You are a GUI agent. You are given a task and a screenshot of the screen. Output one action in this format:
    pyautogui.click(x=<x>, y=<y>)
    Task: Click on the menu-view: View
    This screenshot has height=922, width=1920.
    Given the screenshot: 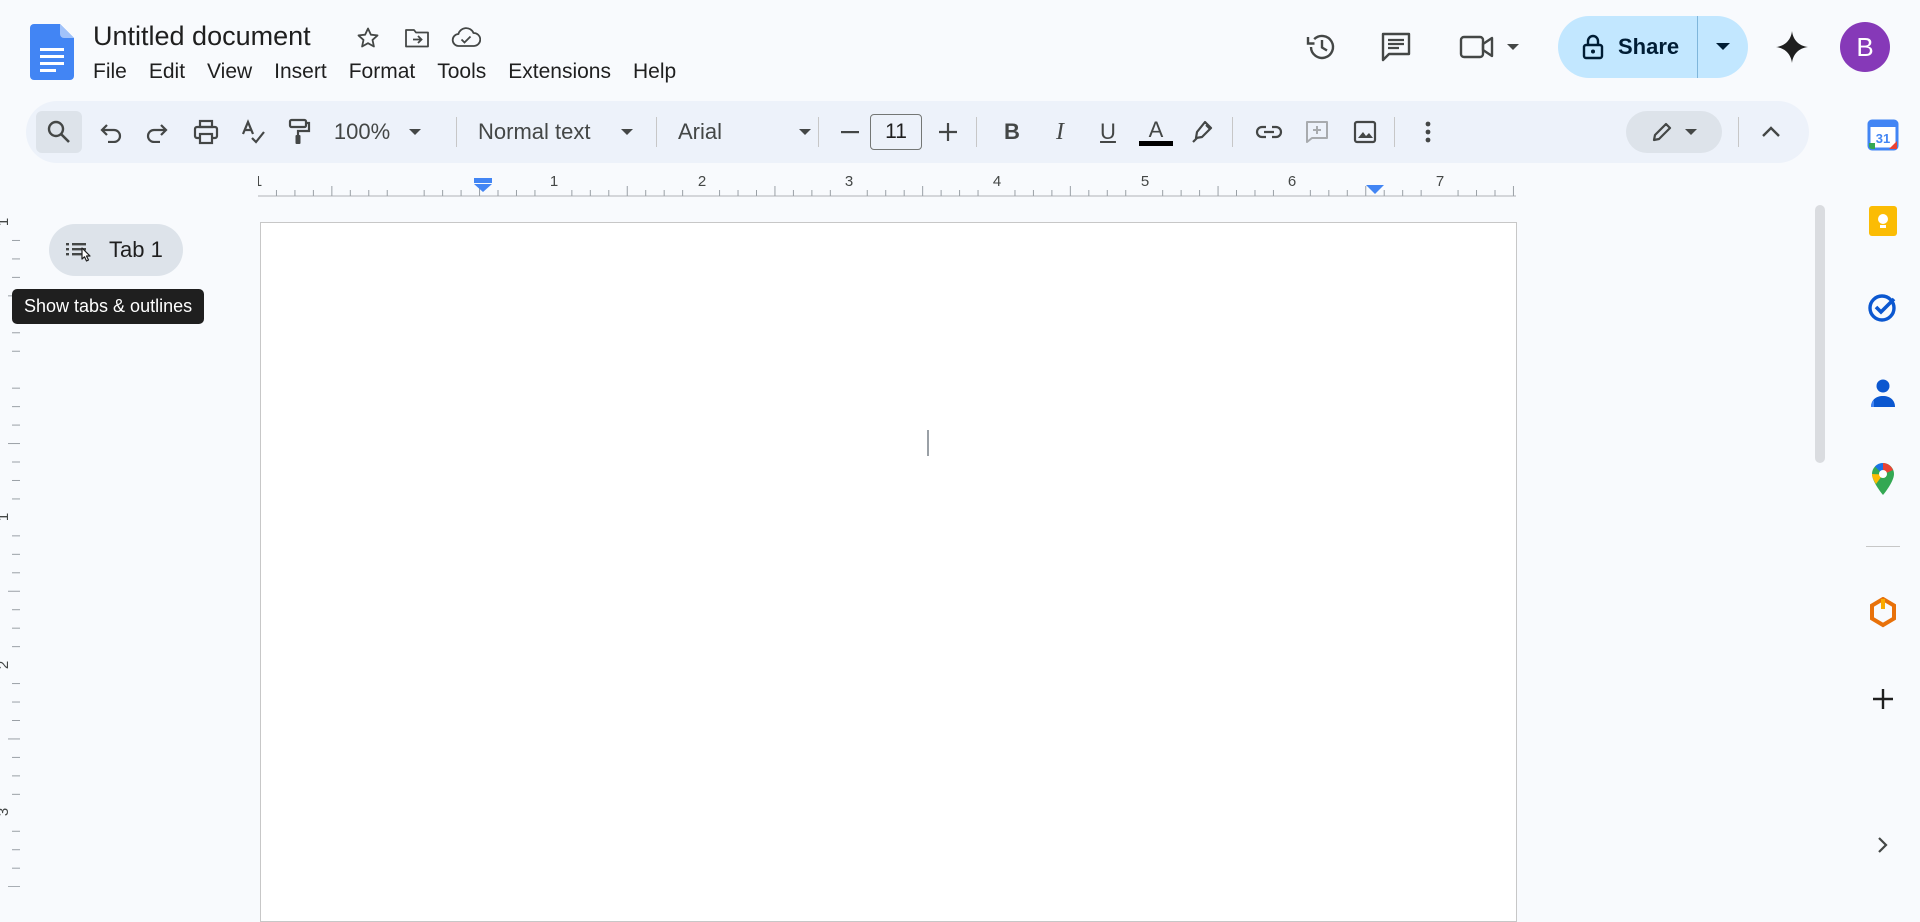 What is the action you would take?
    pyautogui.click(x=229, y=72)
    